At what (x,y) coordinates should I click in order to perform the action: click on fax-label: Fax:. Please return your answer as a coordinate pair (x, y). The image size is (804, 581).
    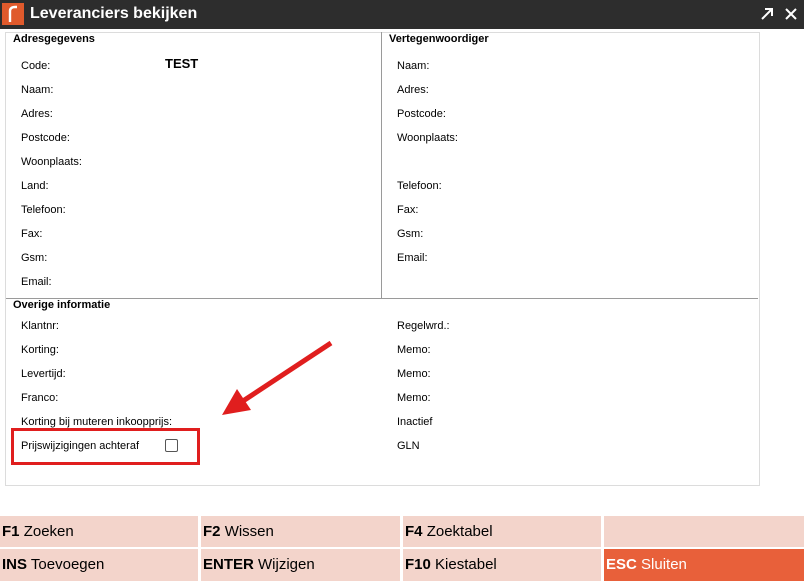
    Looking at the image, I should click on (32, 234).